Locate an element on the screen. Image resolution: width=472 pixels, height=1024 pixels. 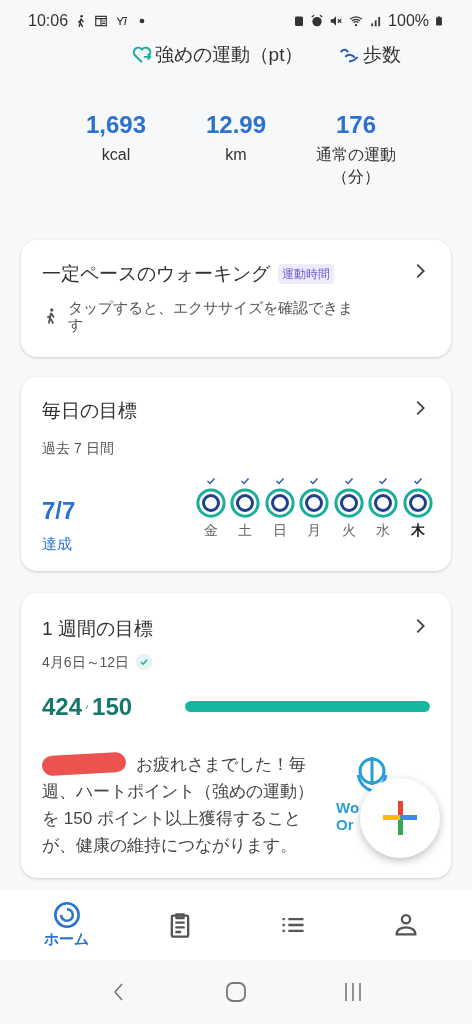
battery-percent: 100% is located at coordinates (408, 21).